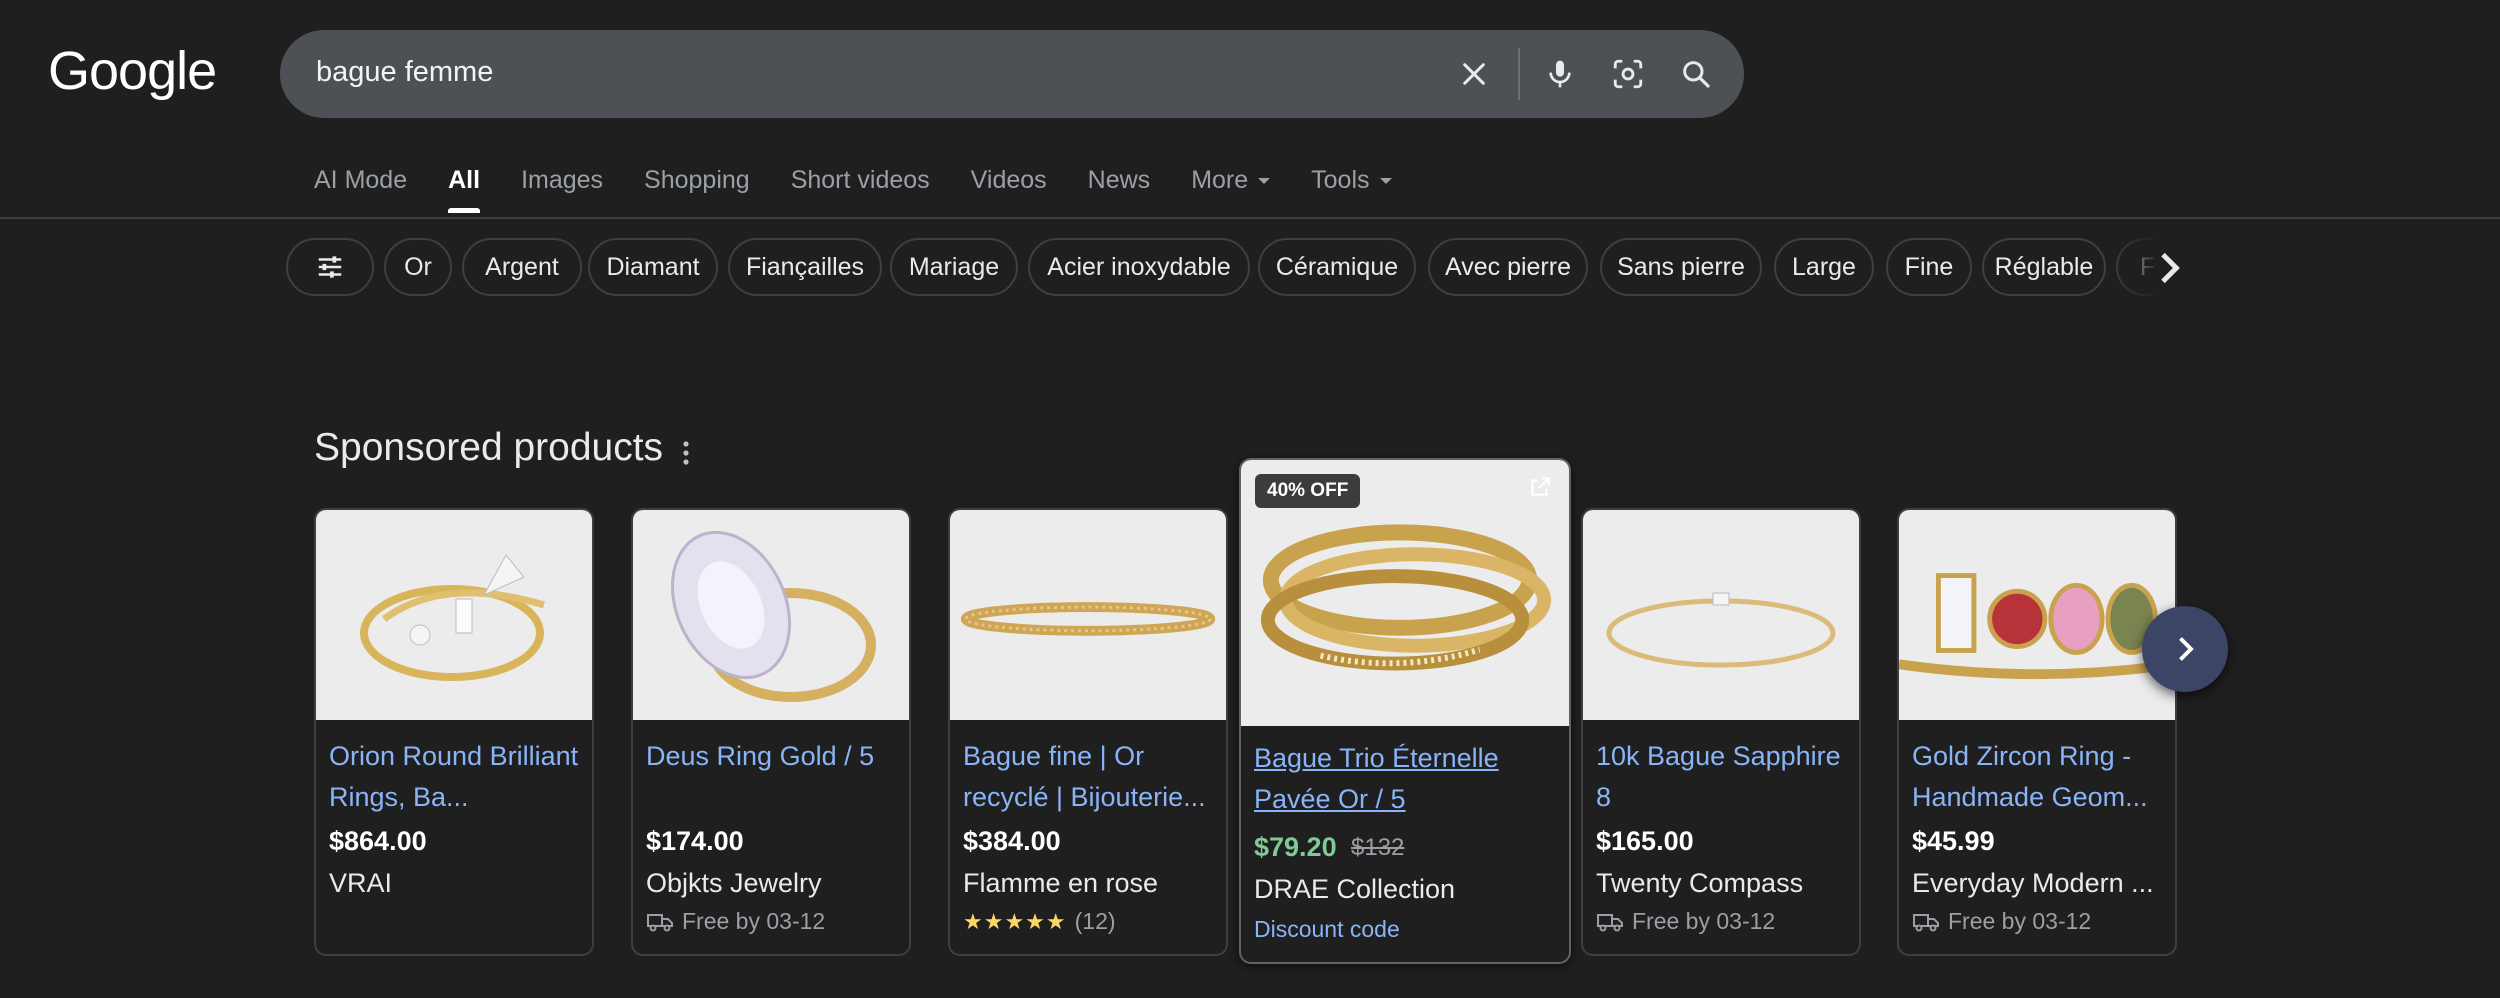 The width and height of the screenshot is (2500, 998). I want to click on chip-ceramique: Céramique, so click(1337, 267).